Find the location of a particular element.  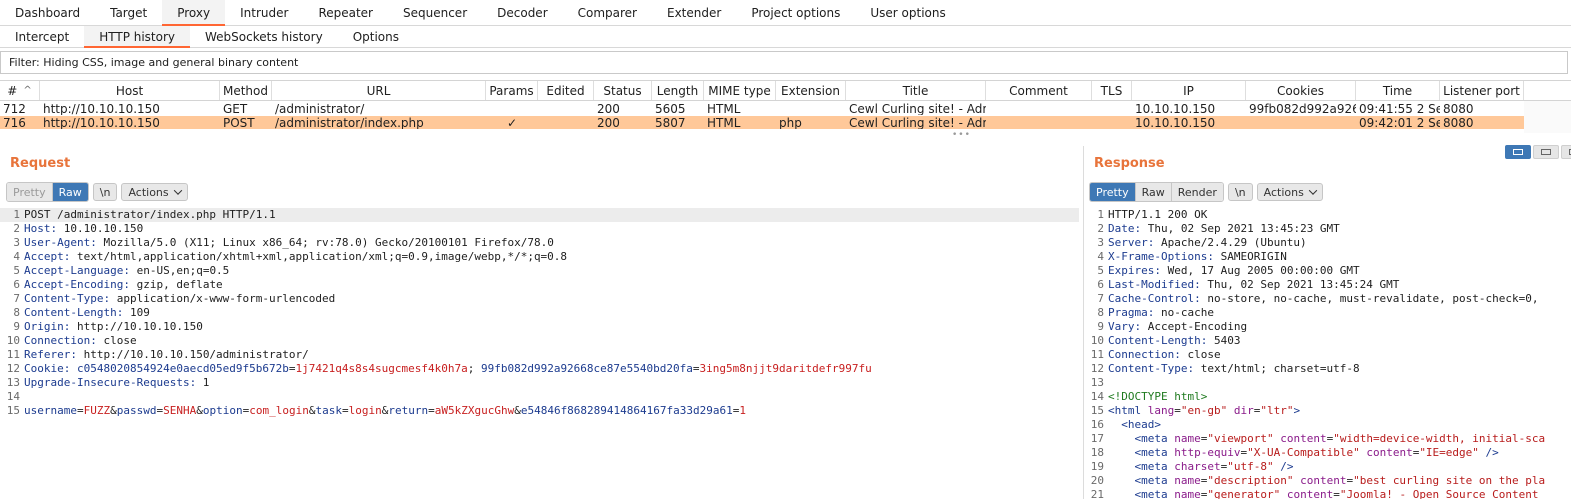

response-newline-toggle: \n is located at coordinates (1240, 192).